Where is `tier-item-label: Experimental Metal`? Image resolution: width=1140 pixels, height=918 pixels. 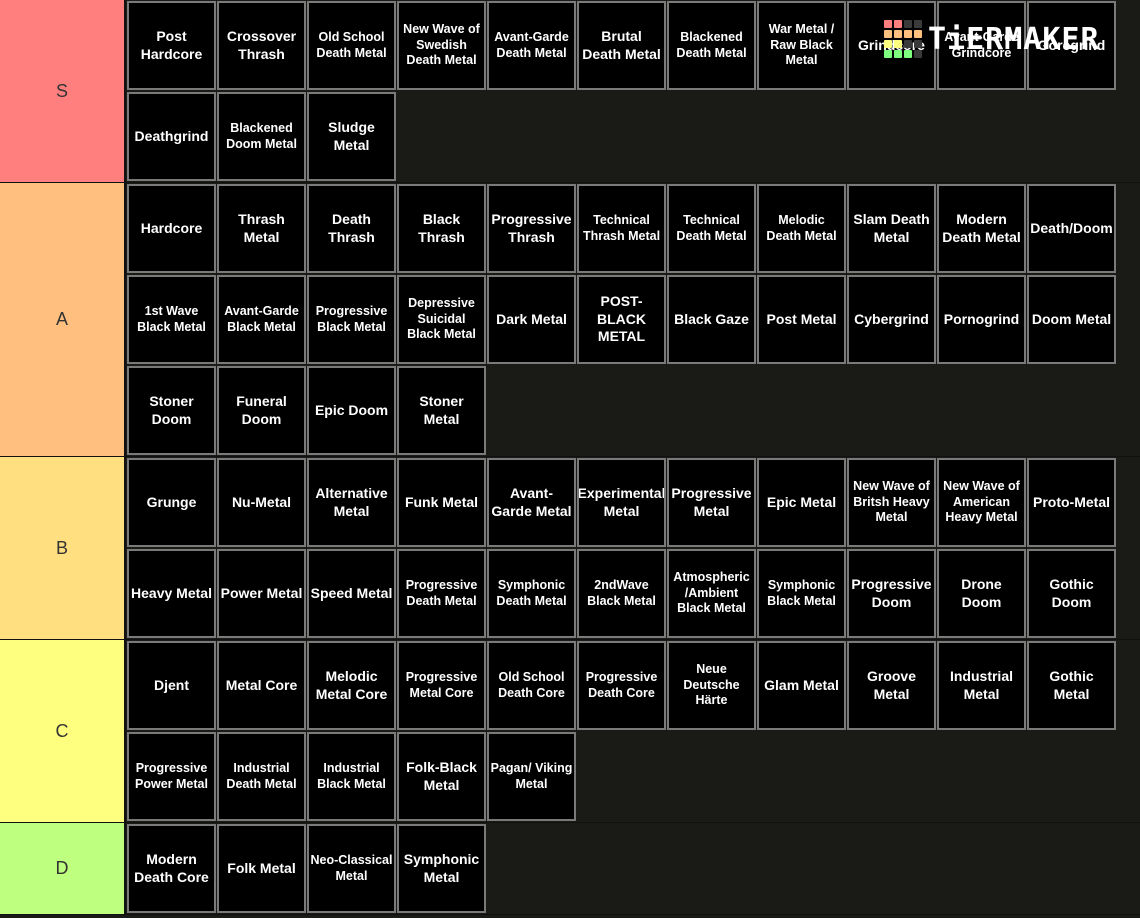
tier-item-label: Experimental Metal is located at coordinates (621, 502).